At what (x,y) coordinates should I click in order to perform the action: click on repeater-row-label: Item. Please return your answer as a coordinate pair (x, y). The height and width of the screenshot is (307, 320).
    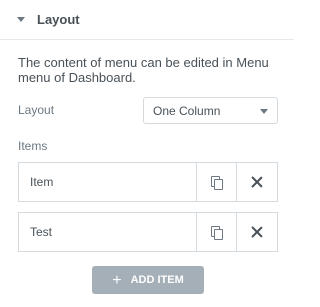
    Looking at the image, I should click on (42, 182).